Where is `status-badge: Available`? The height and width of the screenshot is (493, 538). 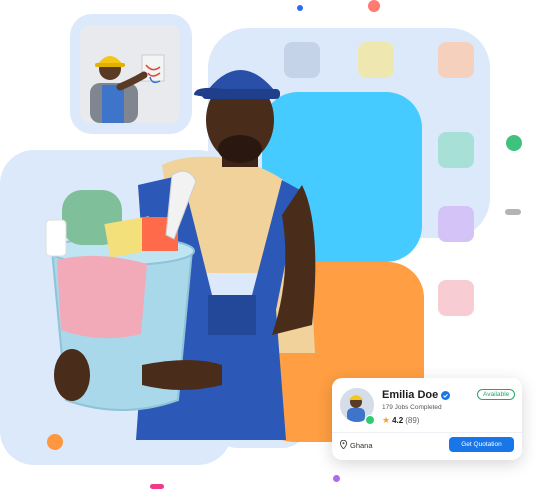 status-badge: Available is located at coordinates (496, 394).